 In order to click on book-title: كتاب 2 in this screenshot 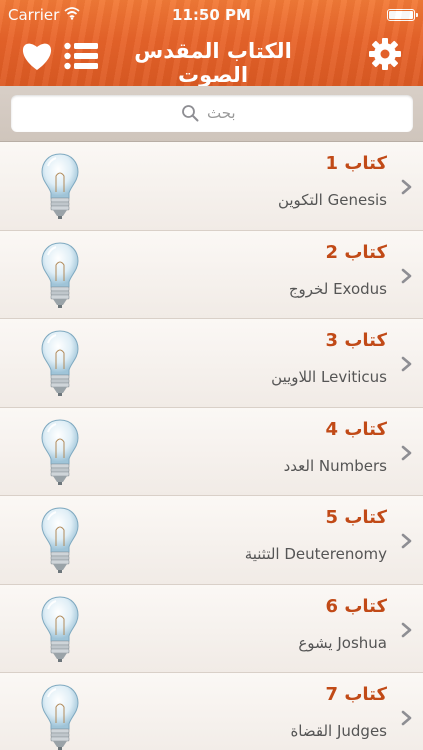, I will do `click(356, 252)`.